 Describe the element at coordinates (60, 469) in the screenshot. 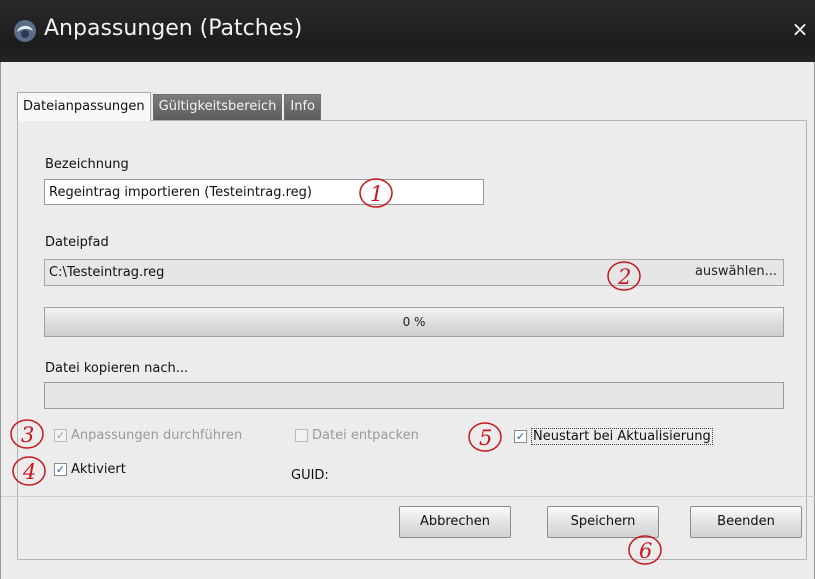

I see `aktiviert-checkbox-box: ✓` at that location.